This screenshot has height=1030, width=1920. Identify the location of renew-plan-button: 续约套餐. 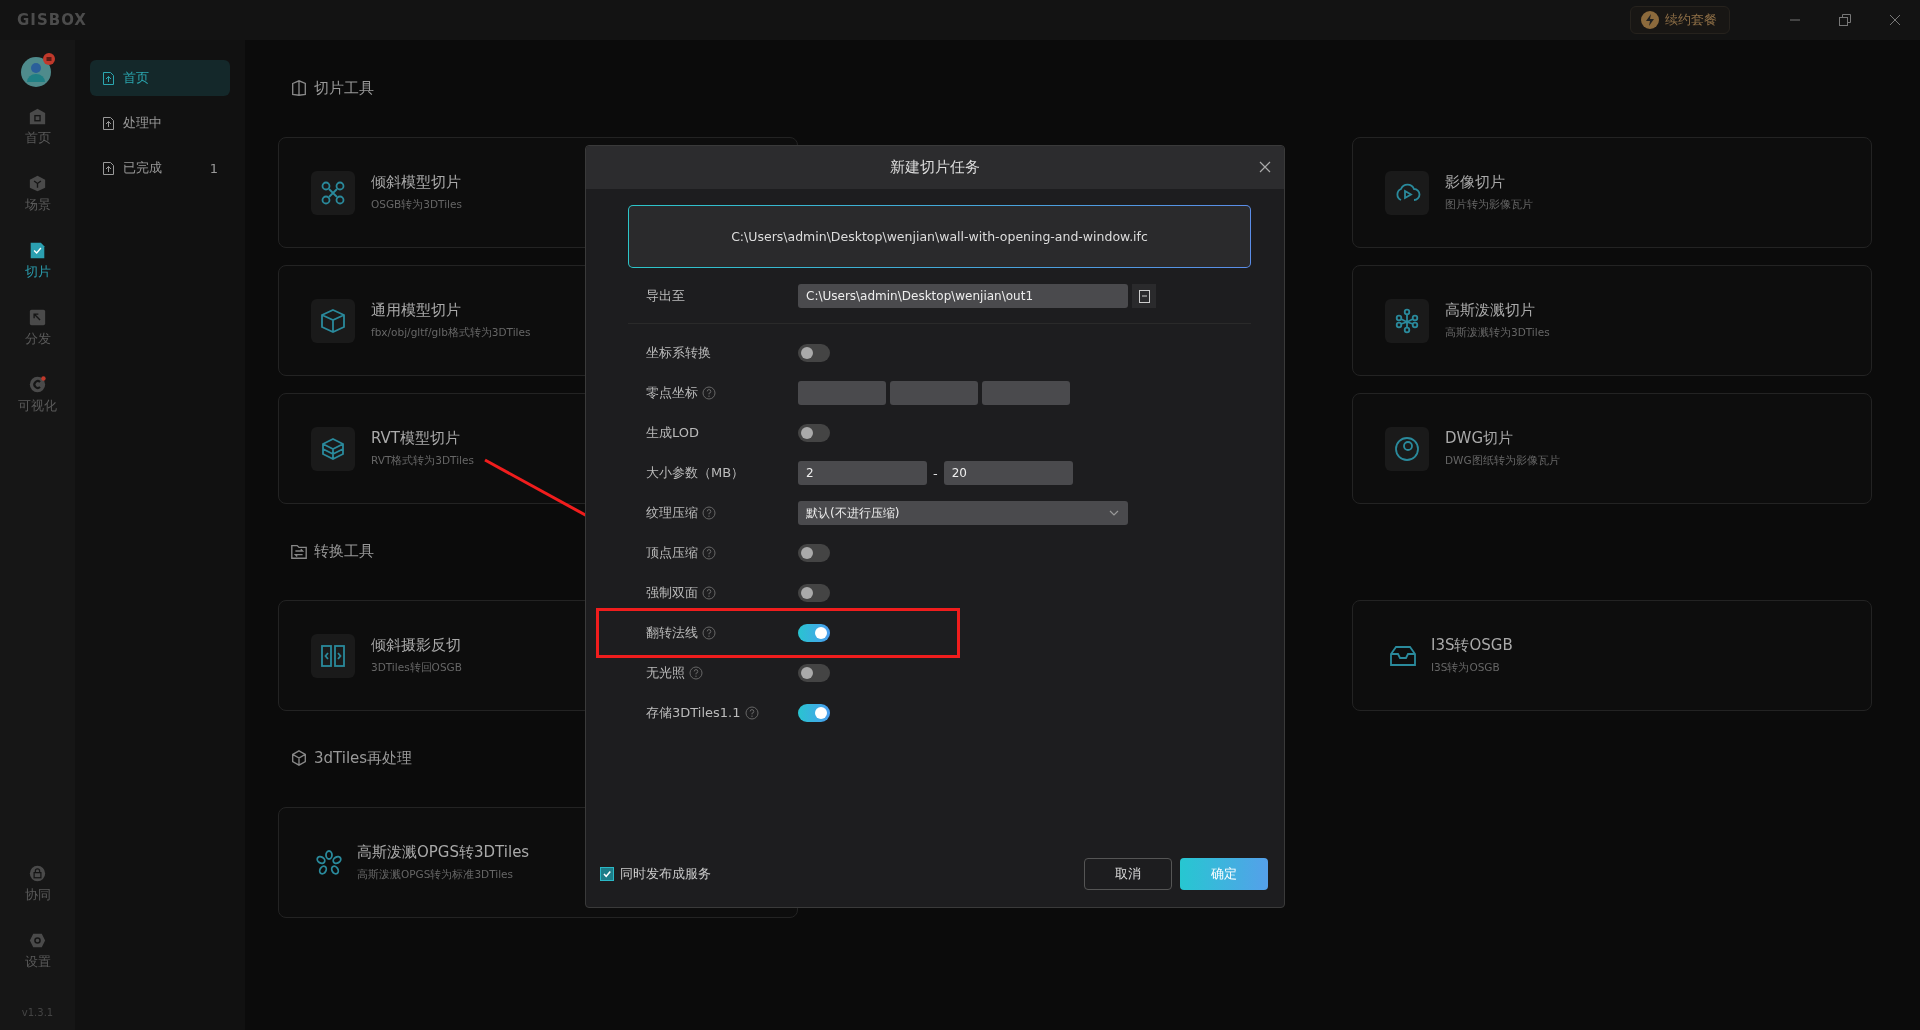
(1680, 20).